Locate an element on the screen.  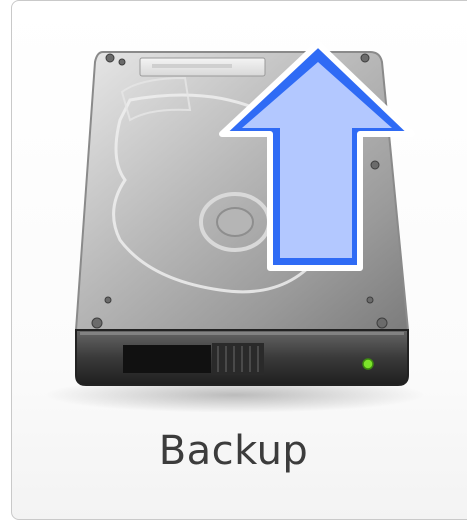
activity-led is located at coordinates (368, 364).